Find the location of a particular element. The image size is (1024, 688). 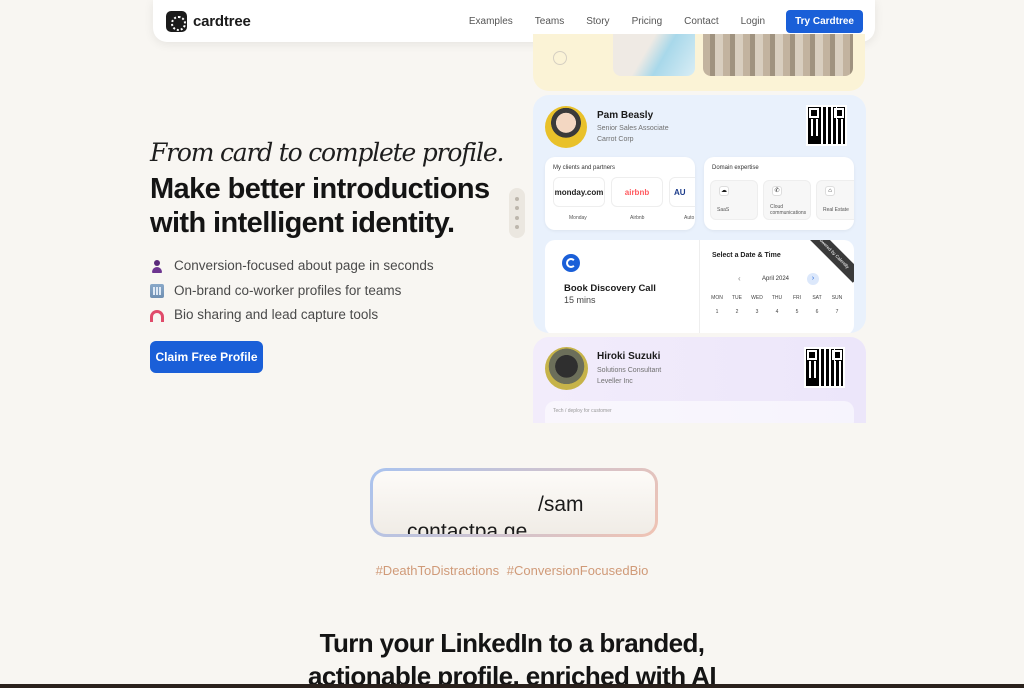

nav-link-teams: Teams is located at coordinates (549, 21).